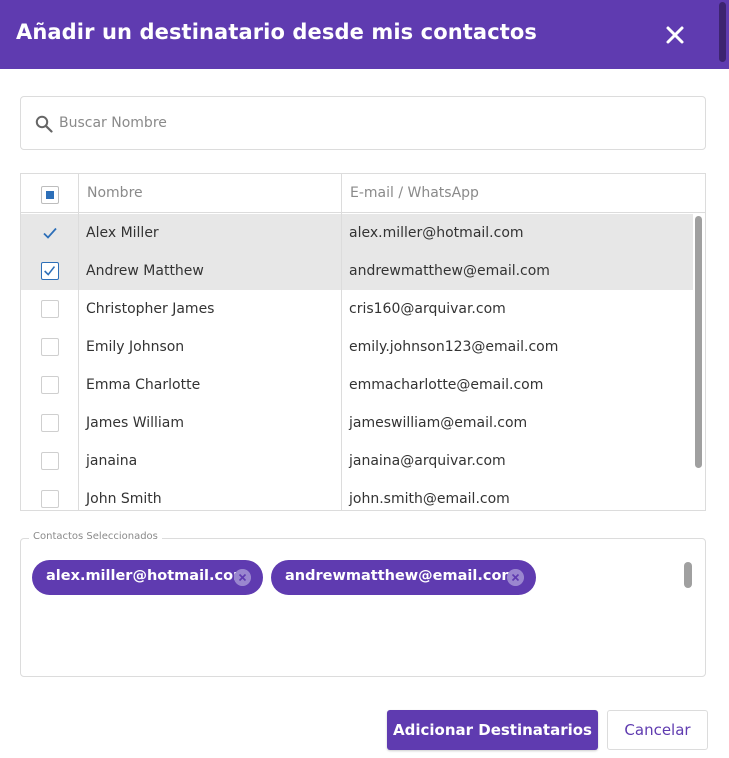 The width and height of the screenshot is (729, 758). Describe the element at coordinates (112, 461) in the screenshot. I see `contact-name: janaina` at that location.